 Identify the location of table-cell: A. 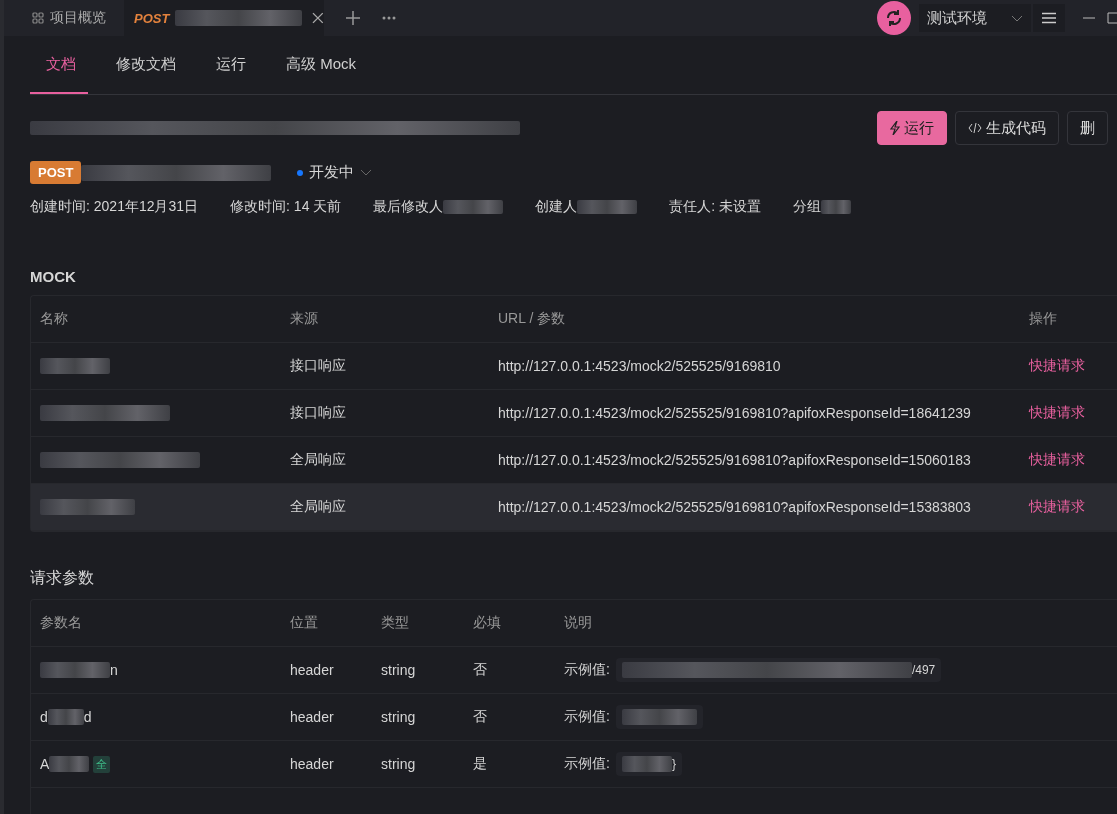
(45, 764).